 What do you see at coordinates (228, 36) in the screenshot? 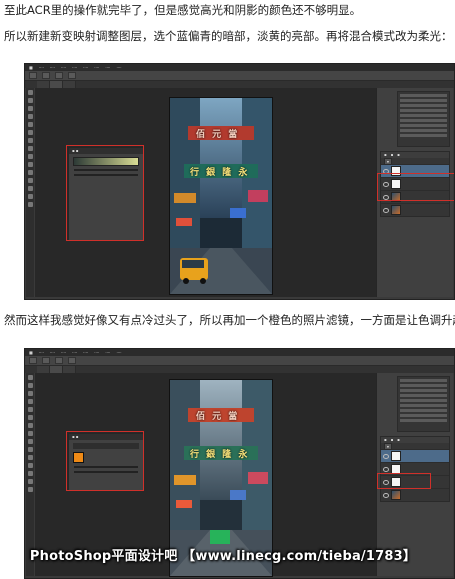
I see `gradient-map-paragraph: 所以新建新变映射调整图层，选个蓝偏青的暗部，淡黄的亮部。再将混合模式改为柔光：` at bounding box center [228, 36].